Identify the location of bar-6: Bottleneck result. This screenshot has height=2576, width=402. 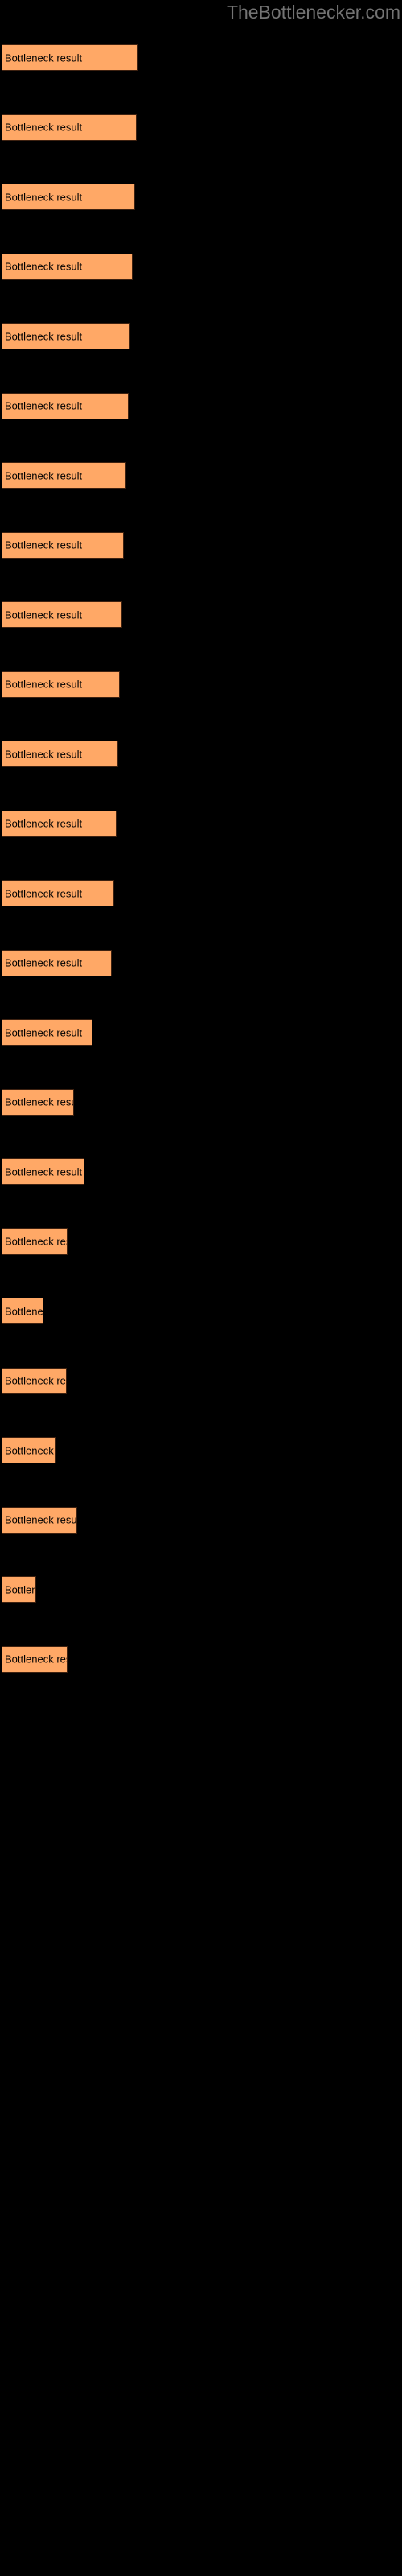
(65, 405).